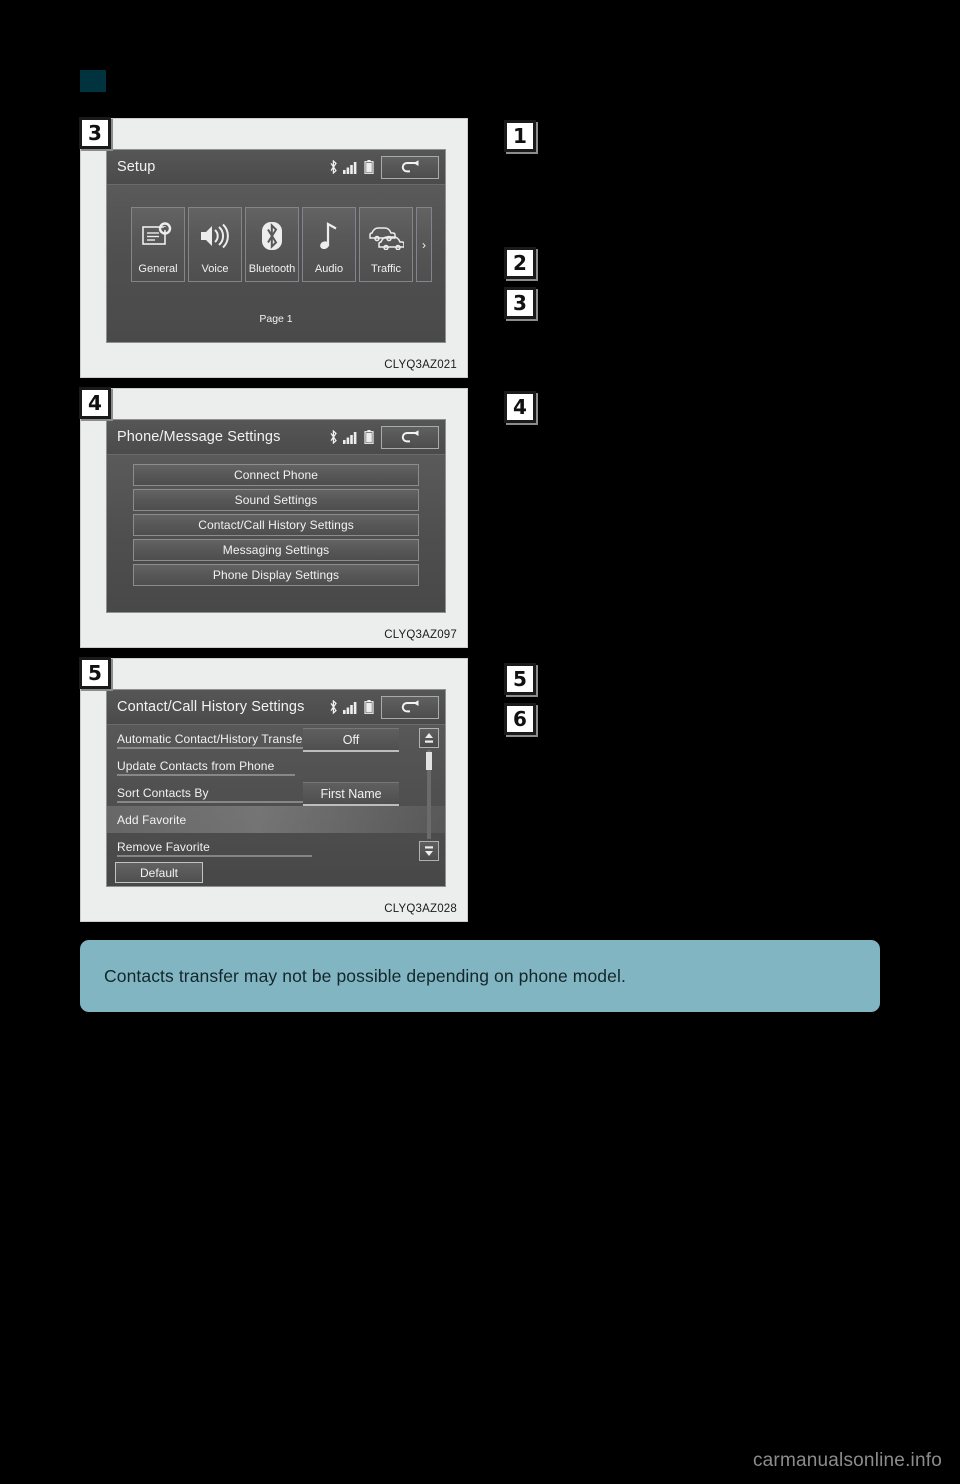 The height and width of the screenshot is (1484, 960). Describe the element at coordinates (351, 740) in the screenshot. I see `setting-value-off: Off` at that location.